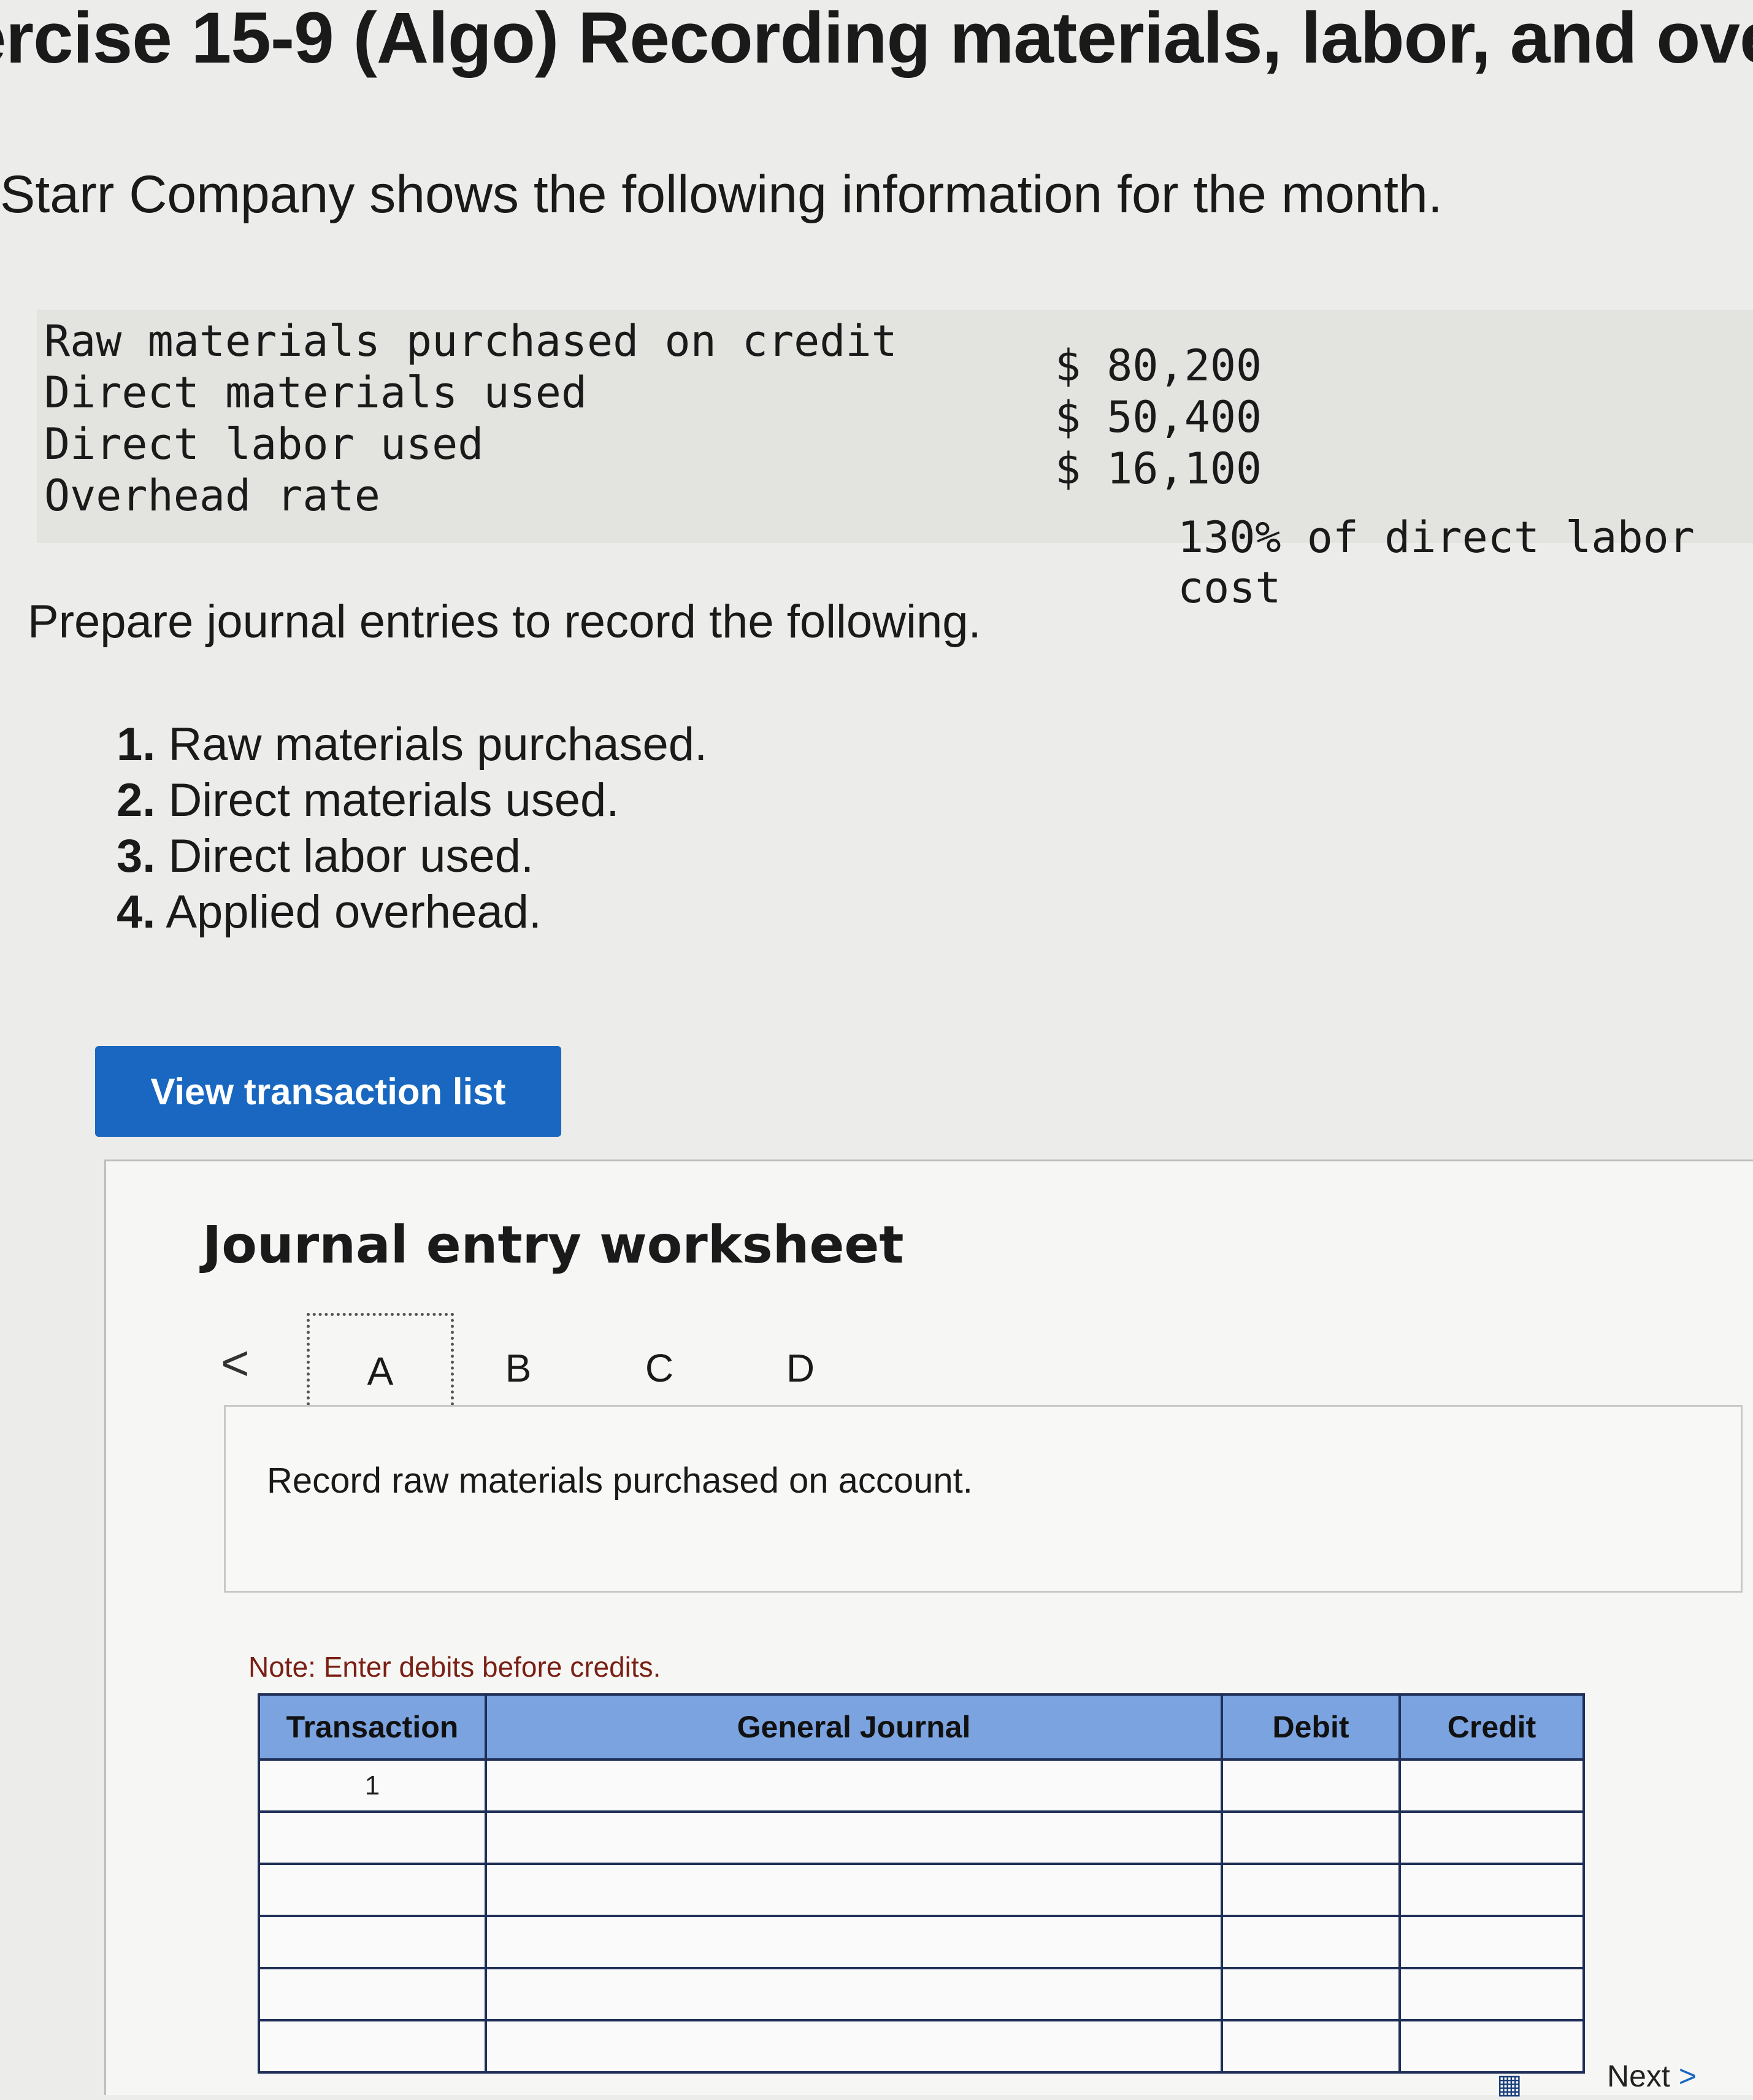 The height and width of the screenshot is (2100, 1753). I want to click on column-header-debit: Debit, so click(1311, 1727).